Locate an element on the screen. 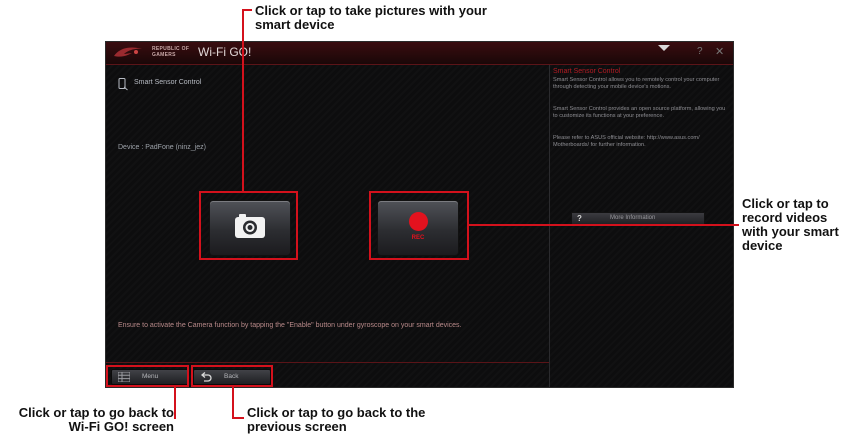 The image size is (846, 437). section-title: Smart Sensor Control is located at coordinates (168, 82).